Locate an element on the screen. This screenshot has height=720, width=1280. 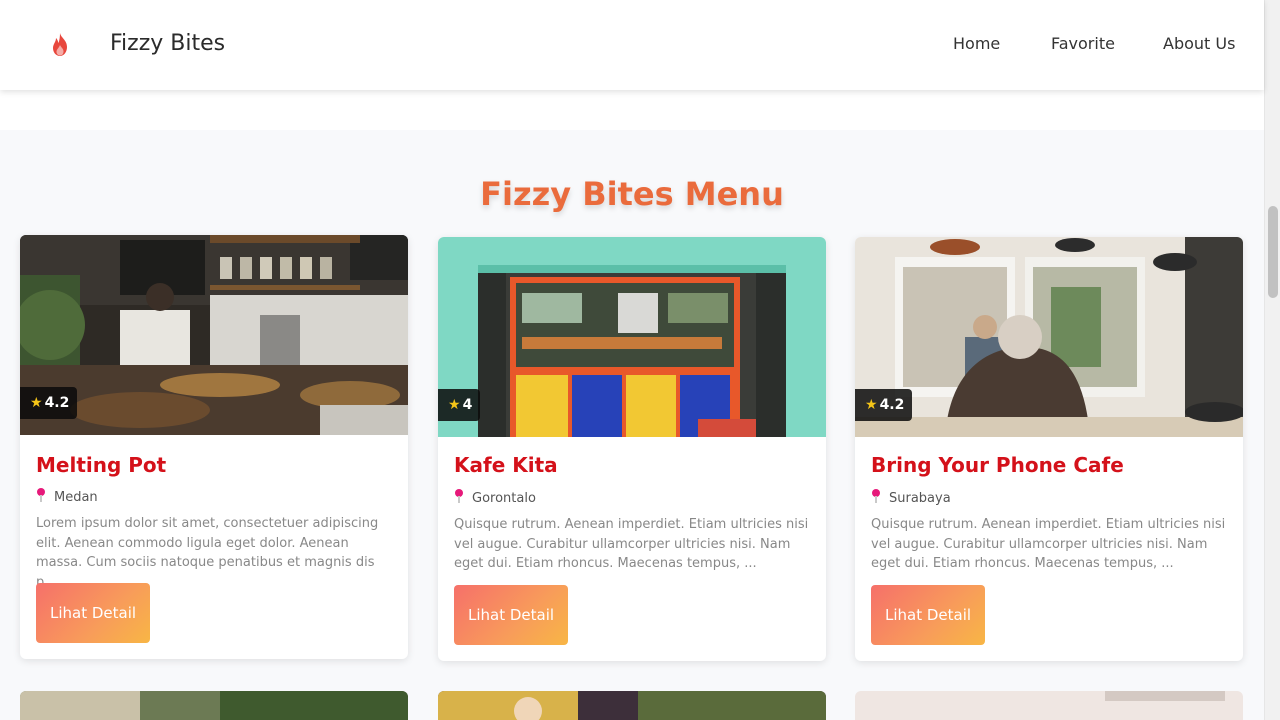
restaurant-name: Melting Pot is located at coordinates (101, 465).